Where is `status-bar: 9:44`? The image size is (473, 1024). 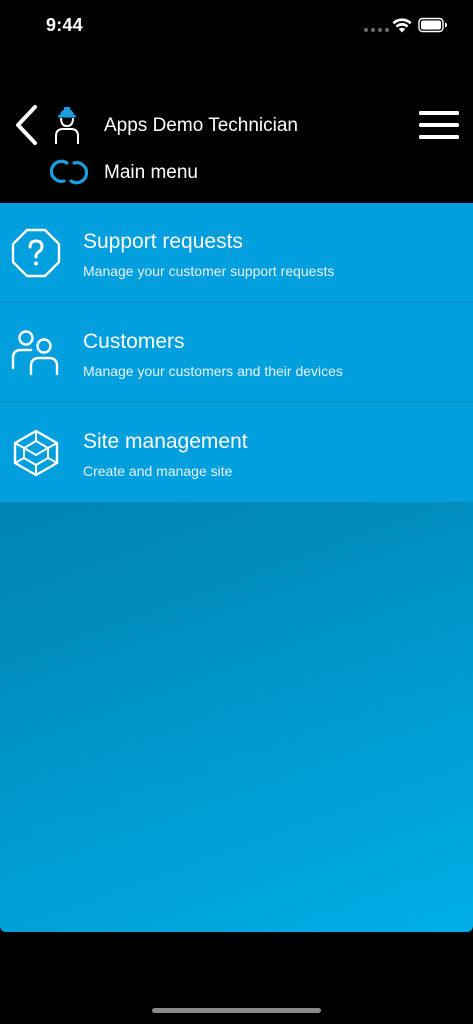
status-bar: 9:44 is located at coordinates (236, 27).